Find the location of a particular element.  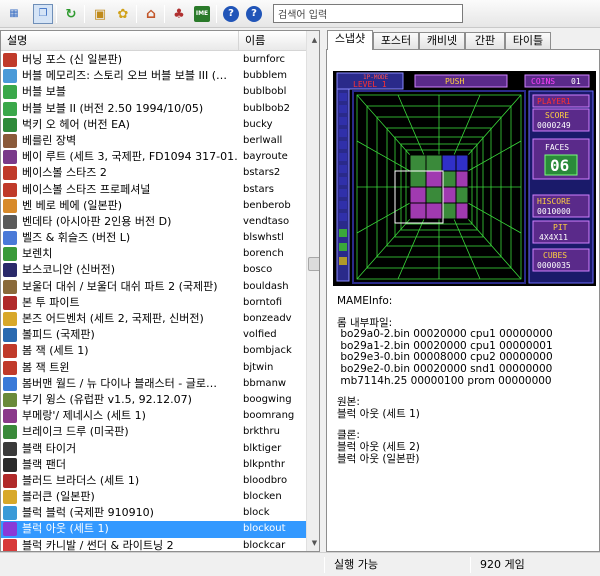

original-value: 블럭 아웃 (세트 1) is located at coordinates (378, 413).